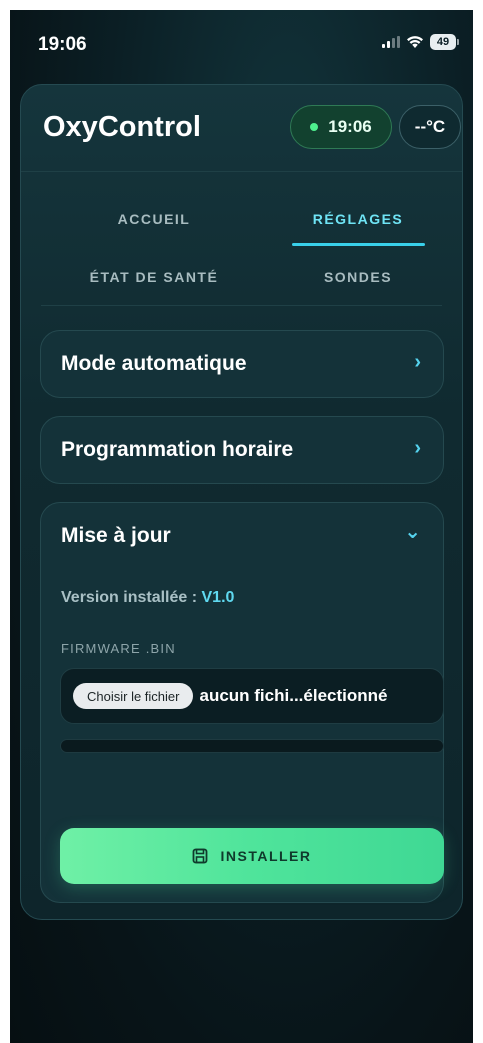 Image resolution: width=483 pixels, height=1043 pixels. I want to click on panel-title: Mode automatique, so click(154, 363).